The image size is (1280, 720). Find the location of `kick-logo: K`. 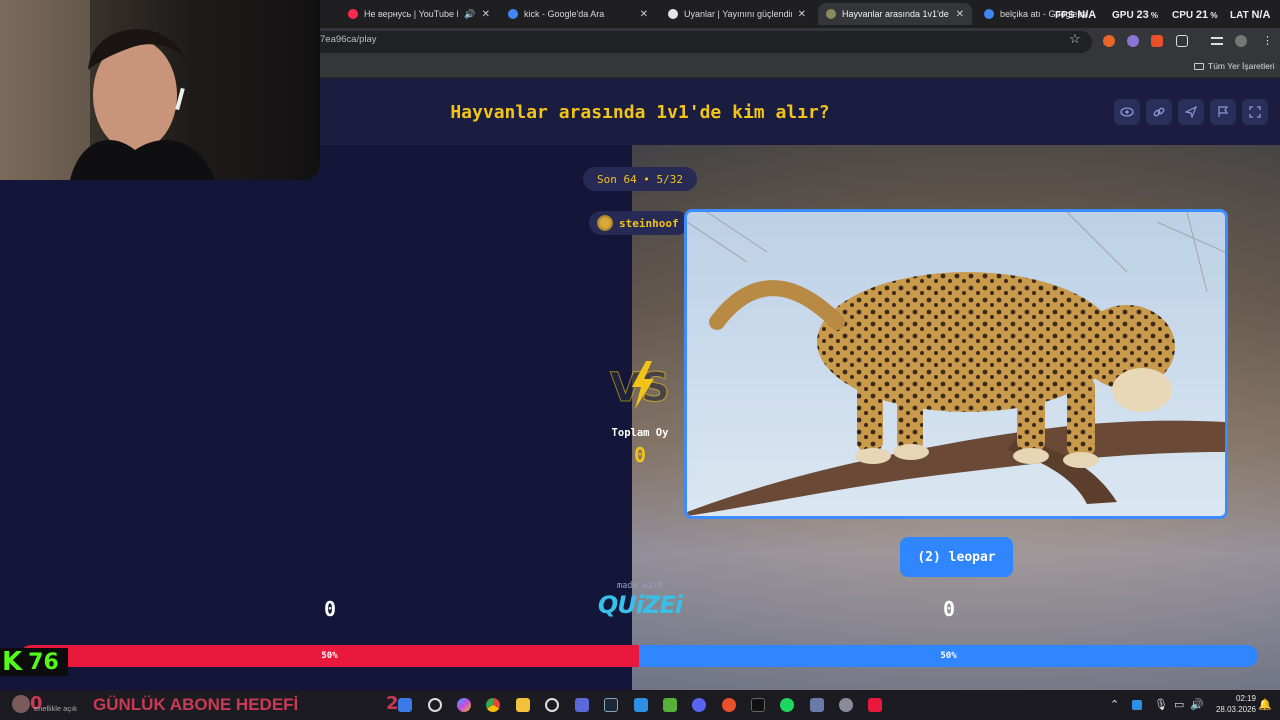

kick-logo: K is located at coordinates (12, 662).